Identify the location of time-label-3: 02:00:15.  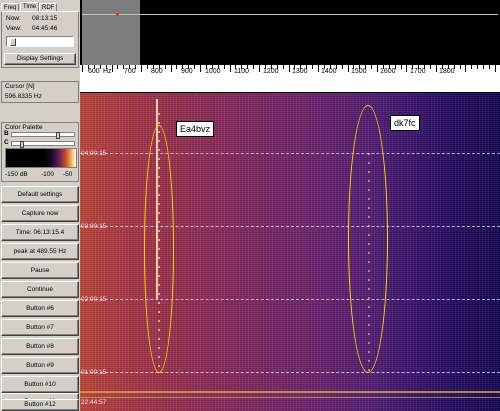
(94, 299).